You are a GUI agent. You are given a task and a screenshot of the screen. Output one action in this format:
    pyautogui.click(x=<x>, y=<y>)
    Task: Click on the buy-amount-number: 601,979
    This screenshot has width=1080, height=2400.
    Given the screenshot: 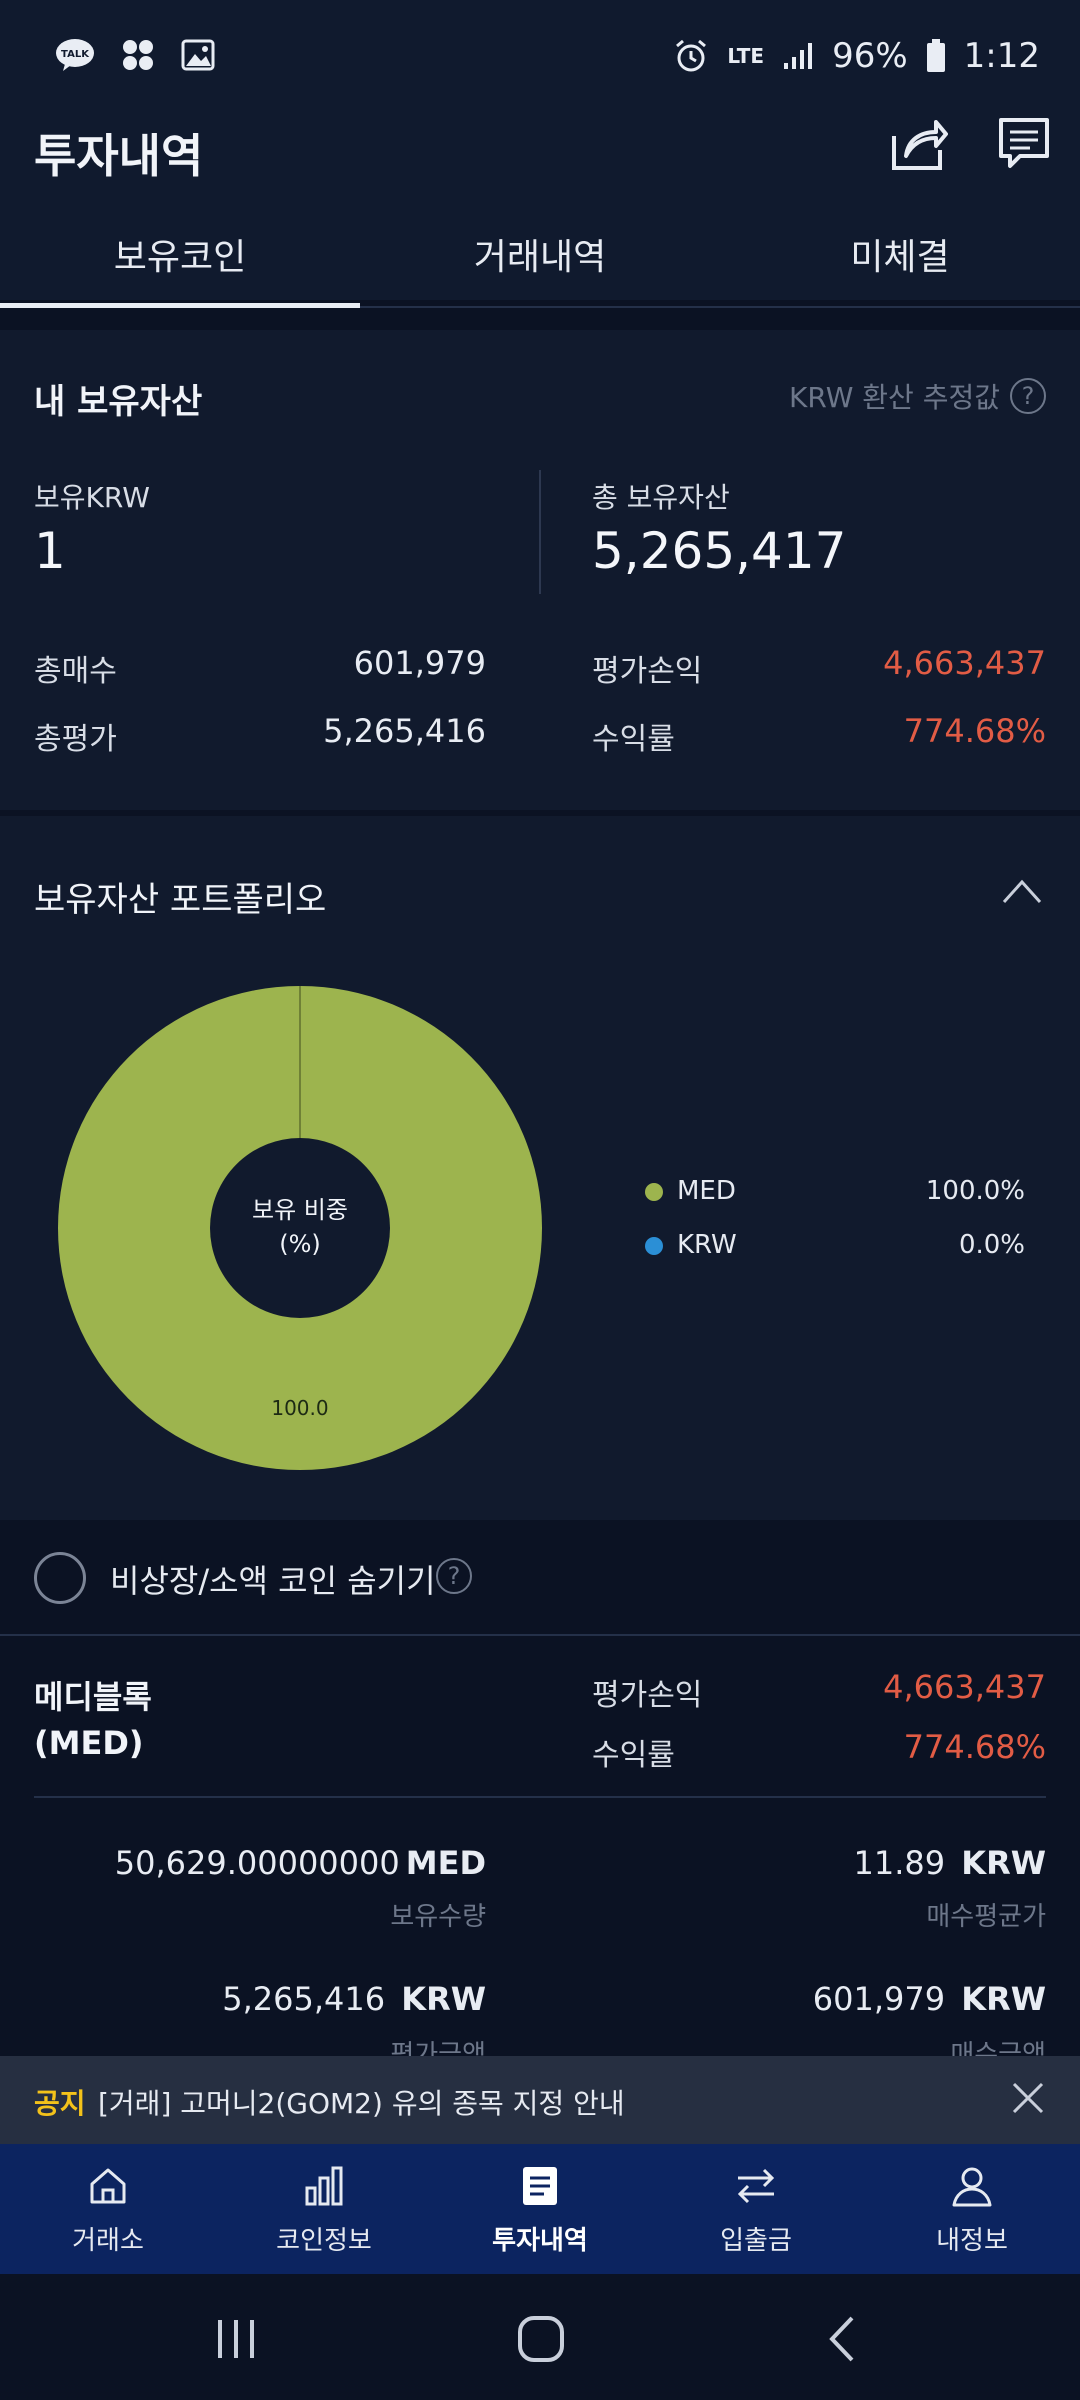 What is the action you would take?
    pyautogui.click(x=879, y=1999)
    